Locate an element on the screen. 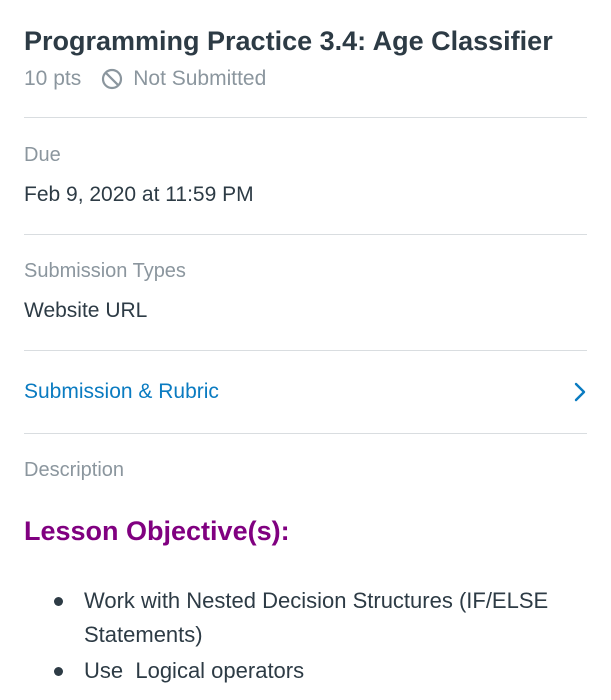 This screenshot has width=611, height=700. points-label: 10 pts is located at coordinates (53, 78).